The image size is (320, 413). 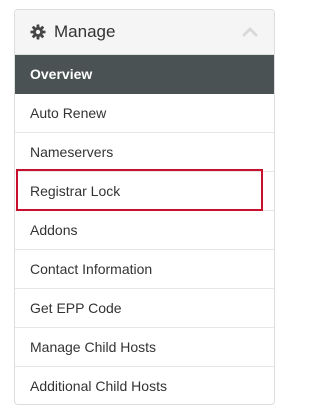 What do you see at coordinates (144, 152) in the screenshot?
I see `menu-item-nameservers: Nameservers` at bounding box center [144, 152].